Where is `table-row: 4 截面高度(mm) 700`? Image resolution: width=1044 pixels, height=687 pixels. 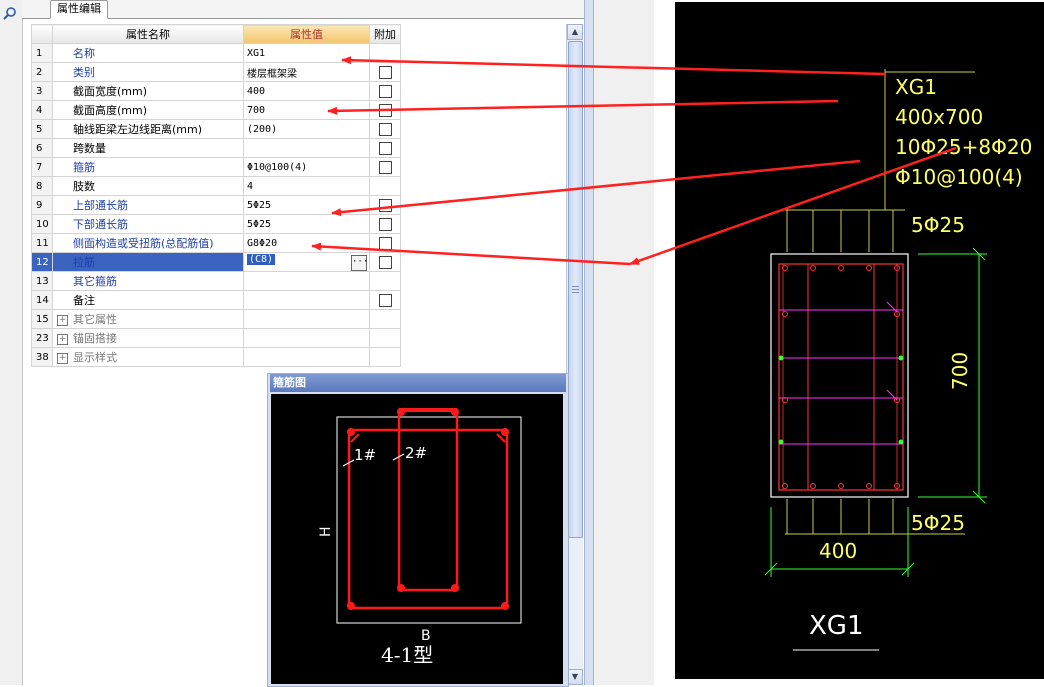 table-row: 4 截面高度(mm) 700 is located at coordinates (216, 110).